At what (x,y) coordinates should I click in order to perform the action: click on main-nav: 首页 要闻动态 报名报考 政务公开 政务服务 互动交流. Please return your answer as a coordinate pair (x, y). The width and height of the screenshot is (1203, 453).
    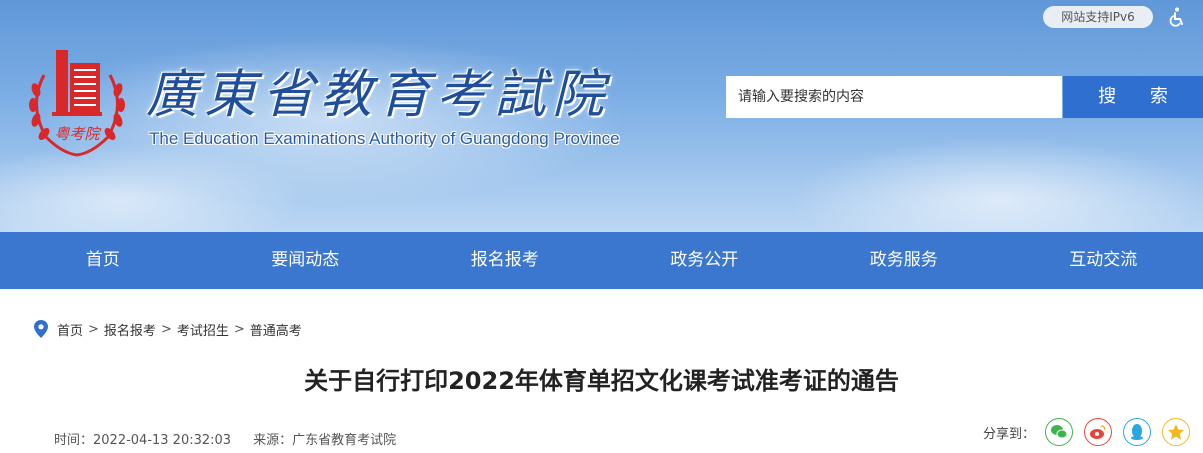
    Looking at the image, I should click on (601, 260).